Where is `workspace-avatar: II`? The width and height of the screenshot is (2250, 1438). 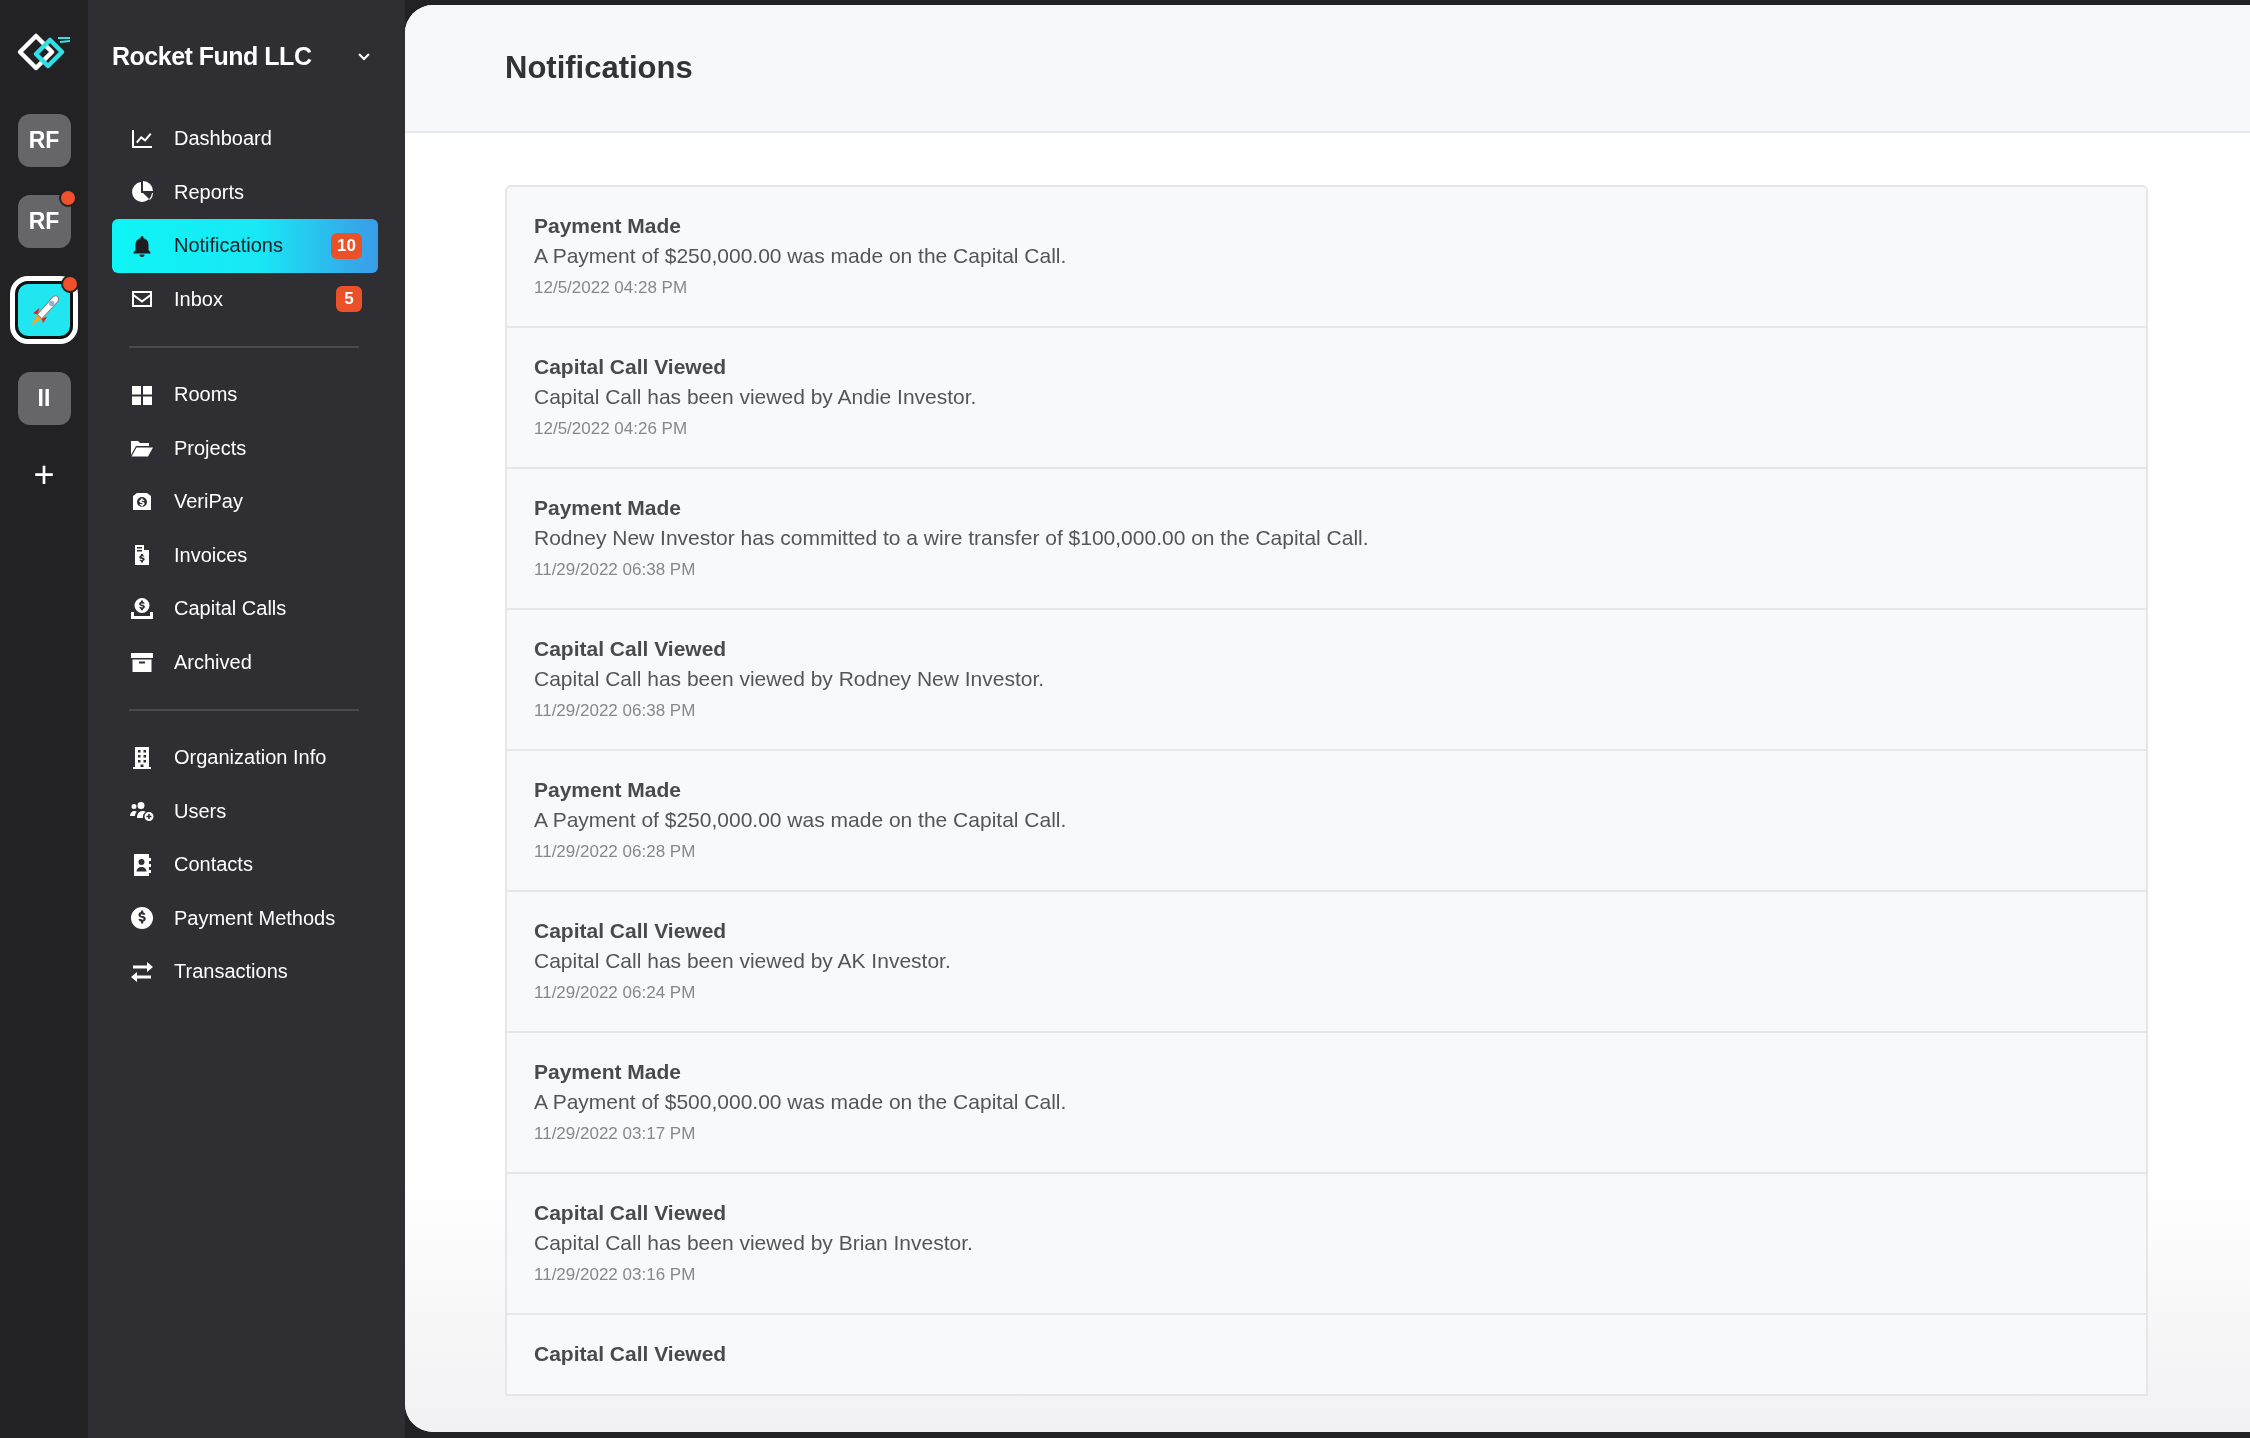
workspace-avatar: II is located at coordinates (44, 398).